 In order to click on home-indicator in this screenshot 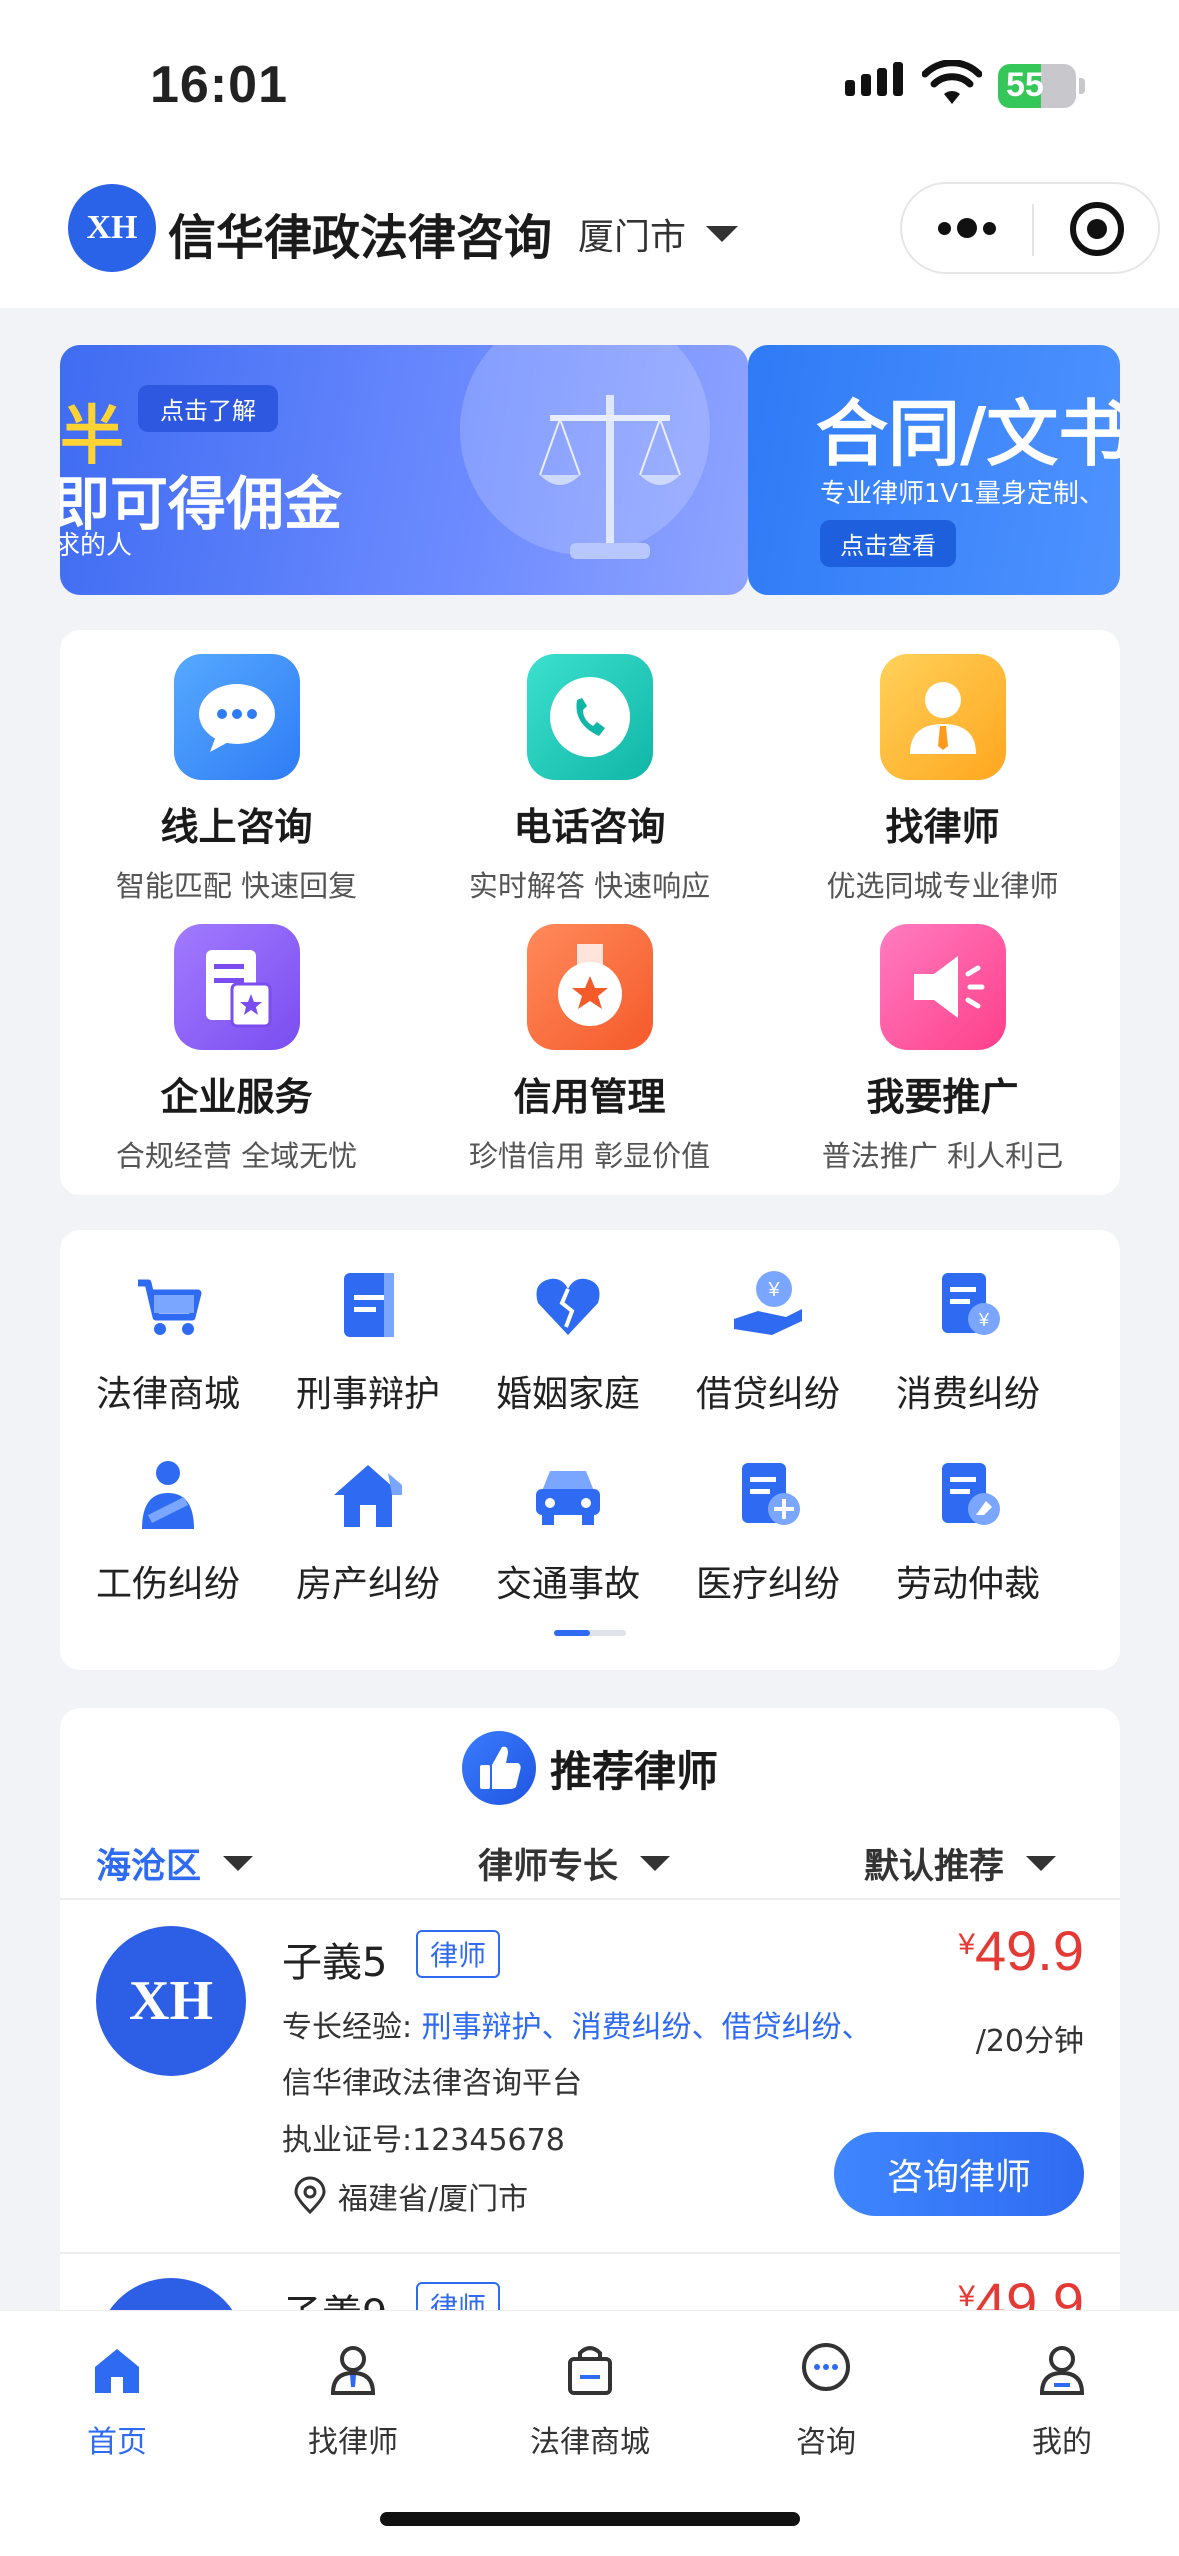, I will do `click(590, 2519)`.